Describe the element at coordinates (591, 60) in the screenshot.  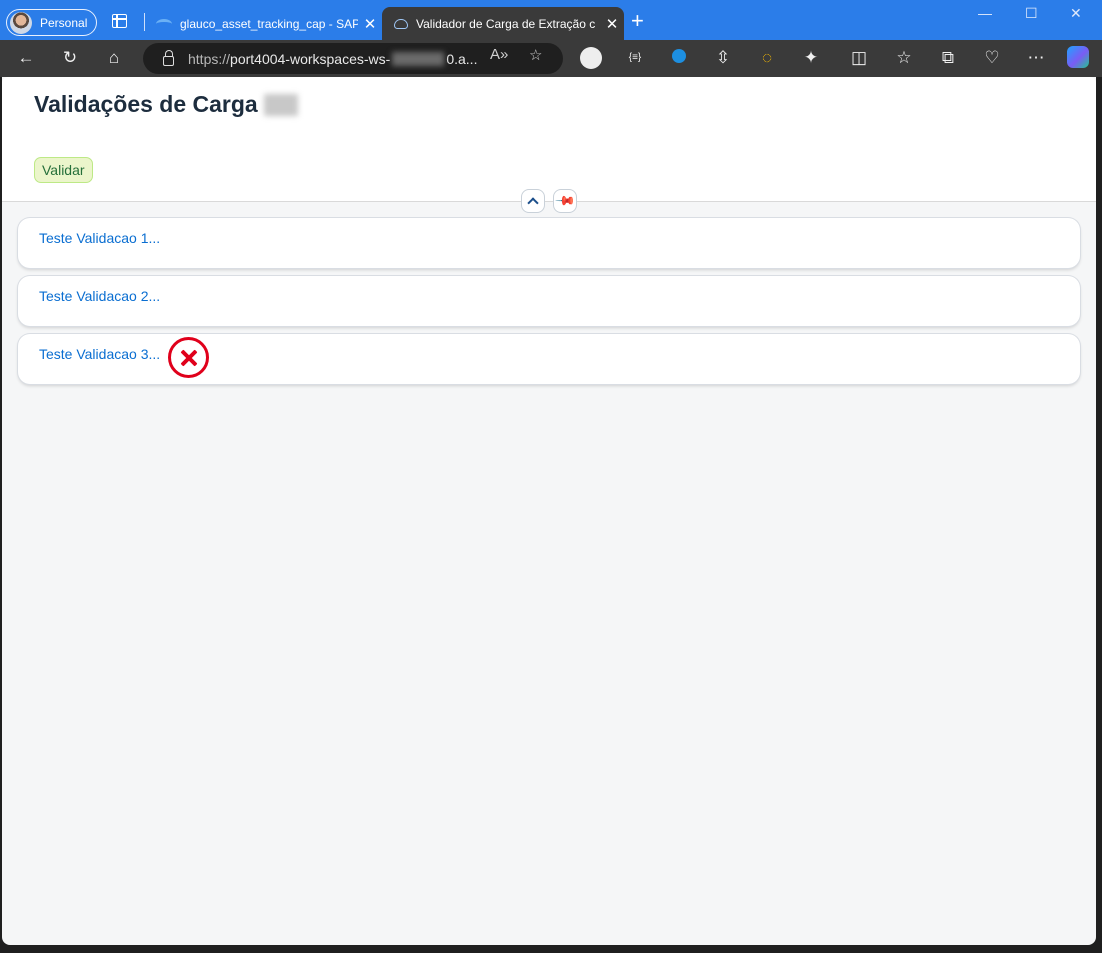
I see `extension-avatar-icon` at that location.